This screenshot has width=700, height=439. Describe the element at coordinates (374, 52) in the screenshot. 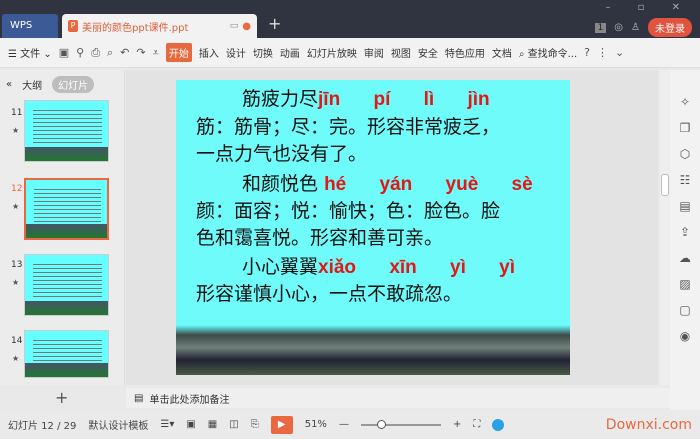

I see `tab-review: 审阅` at that location.